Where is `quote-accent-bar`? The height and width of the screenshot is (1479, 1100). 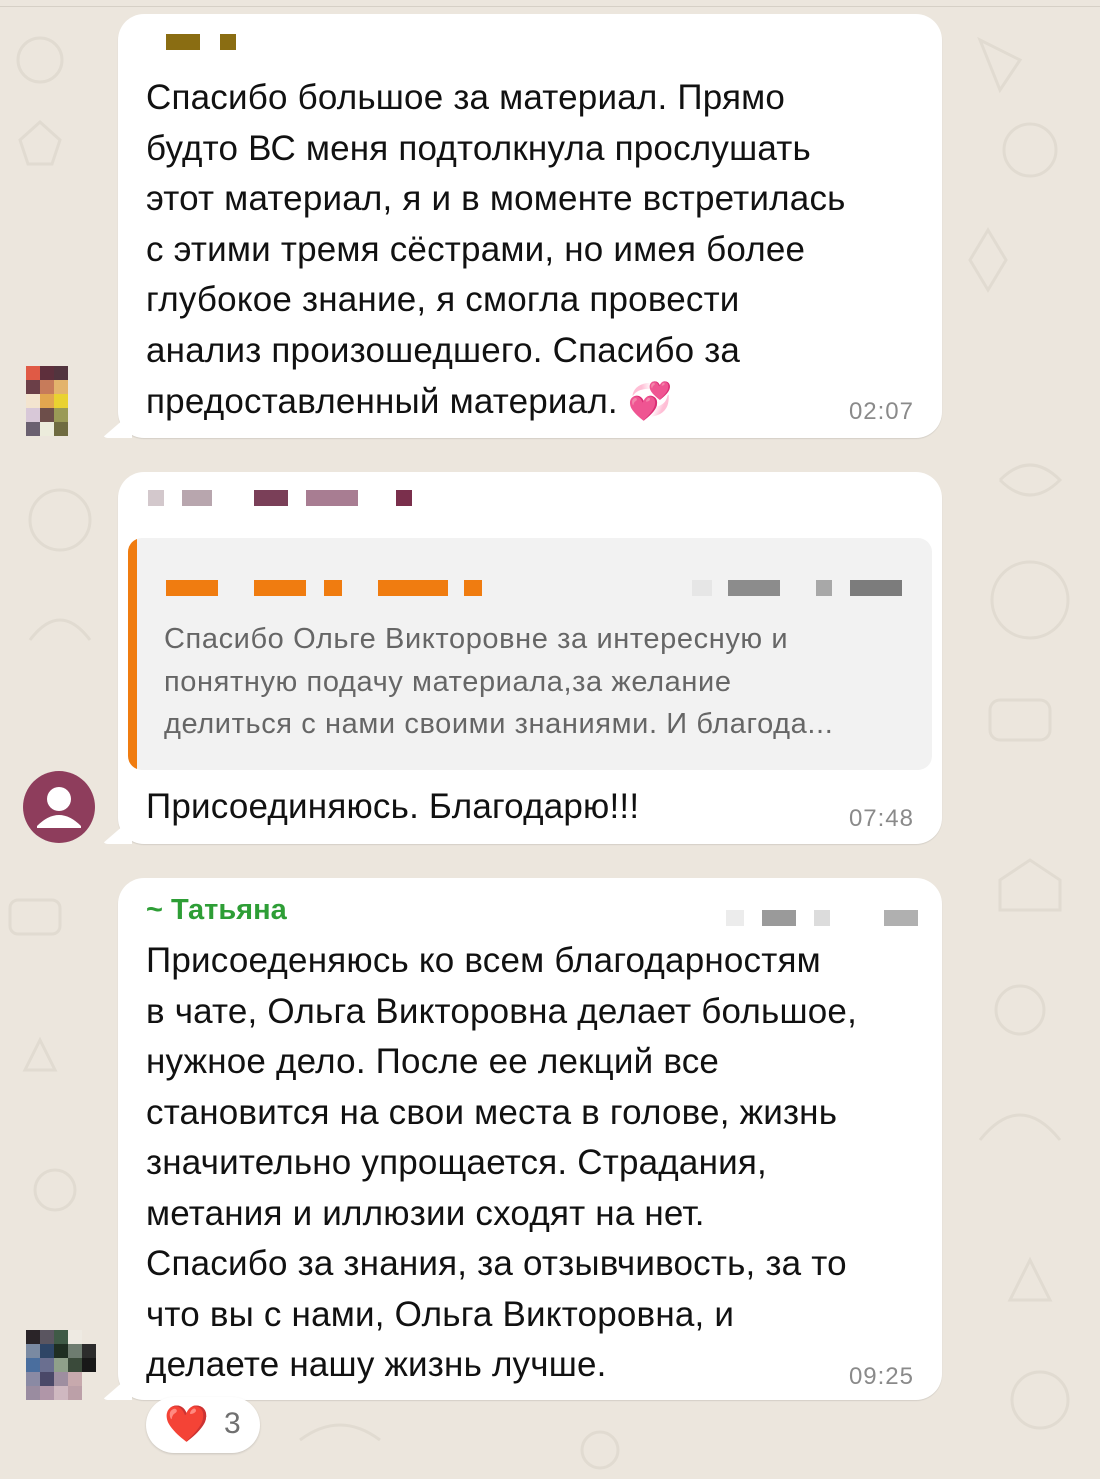
quote-accent-bar is located at coordinates (132, 654).